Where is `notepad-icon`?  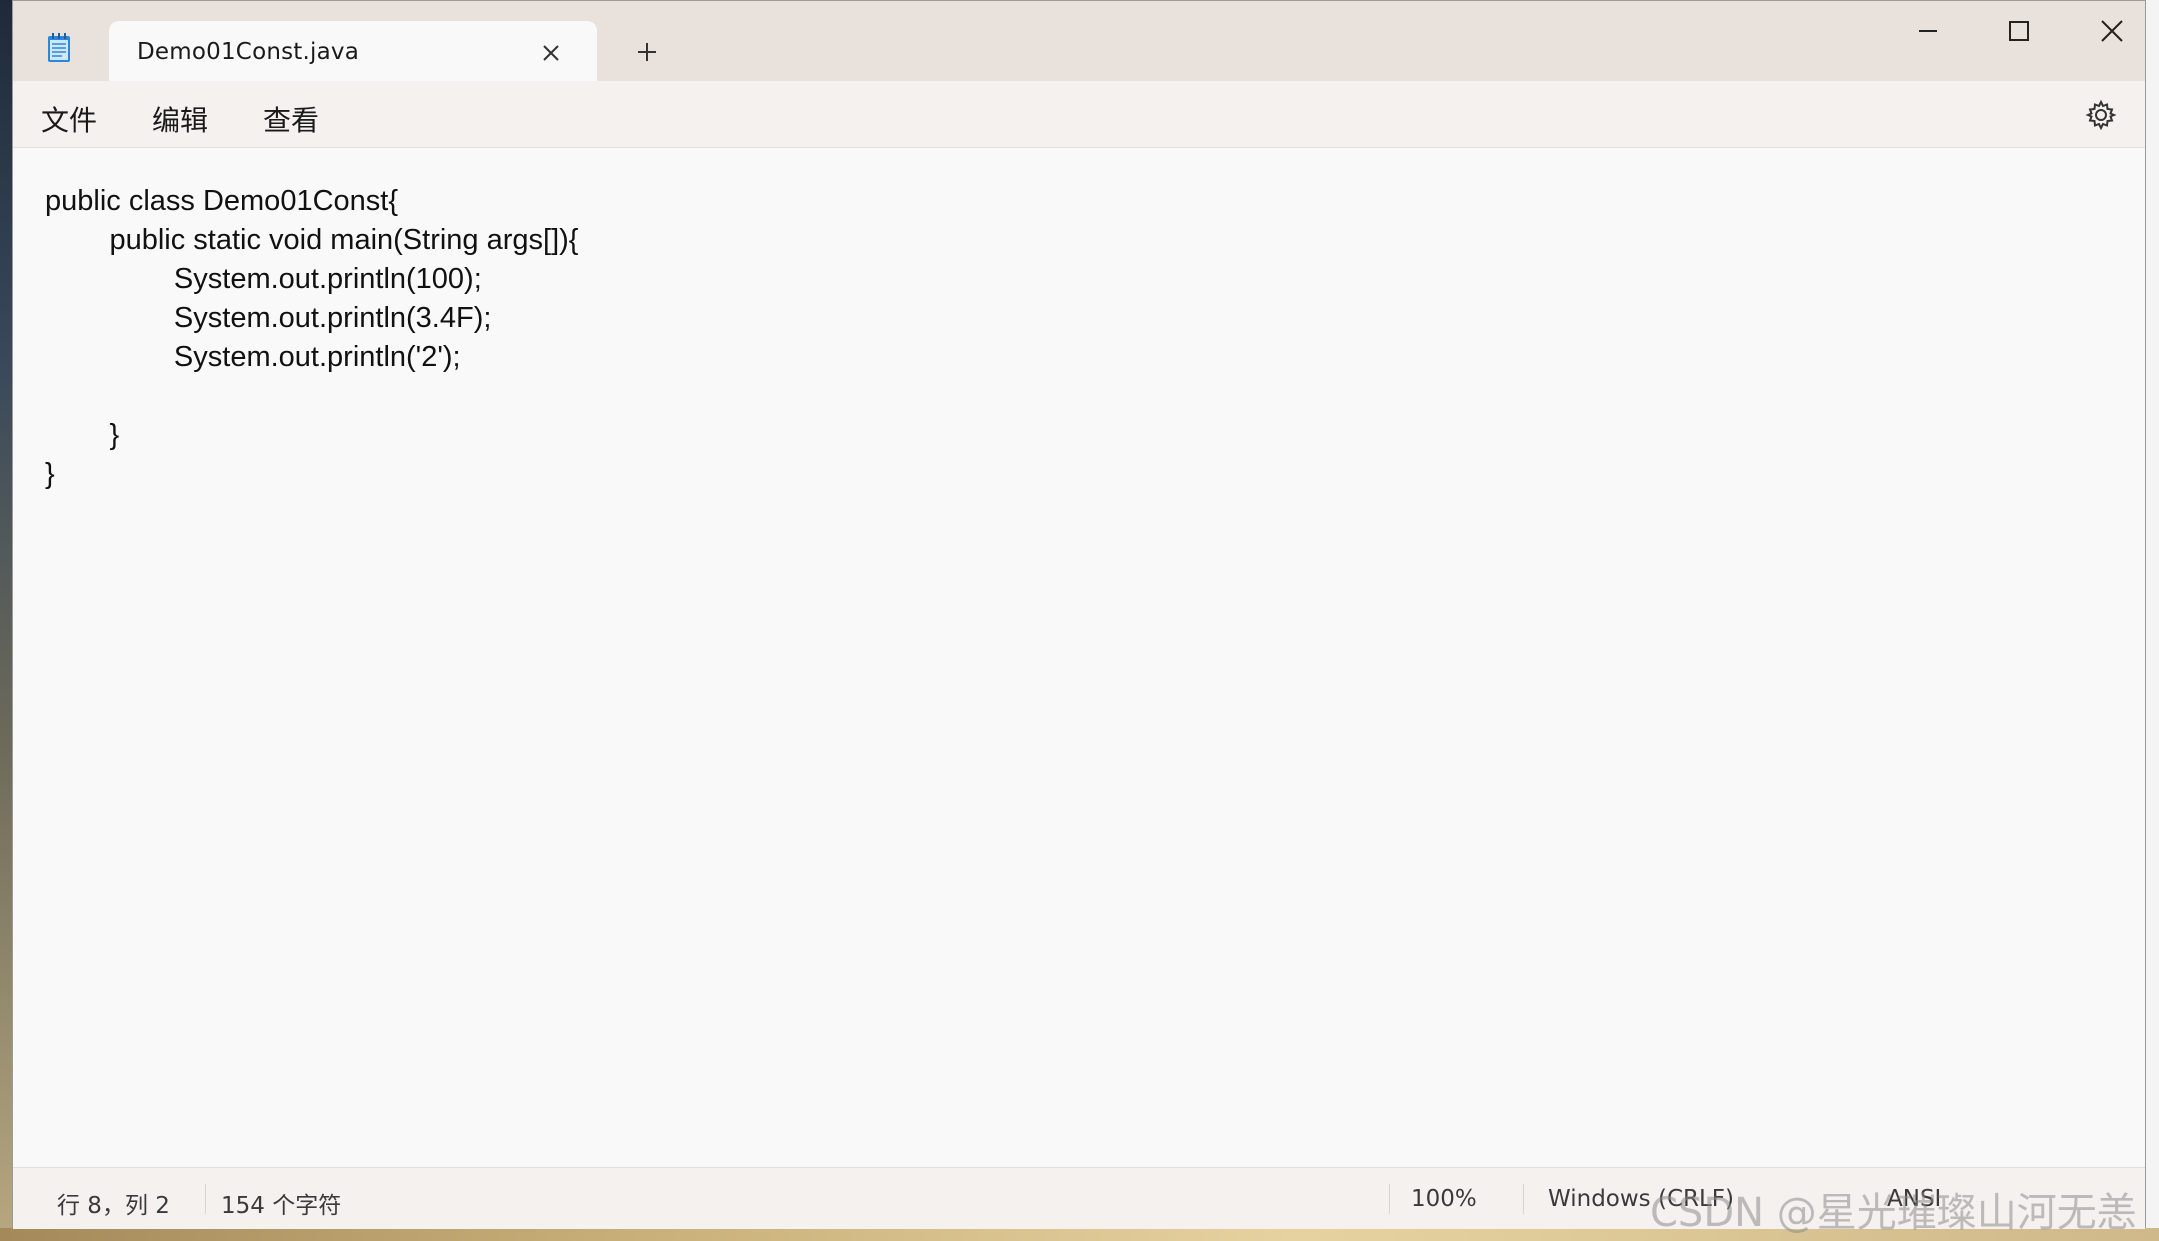
notepad-icon is located at coordinates (59, 48).